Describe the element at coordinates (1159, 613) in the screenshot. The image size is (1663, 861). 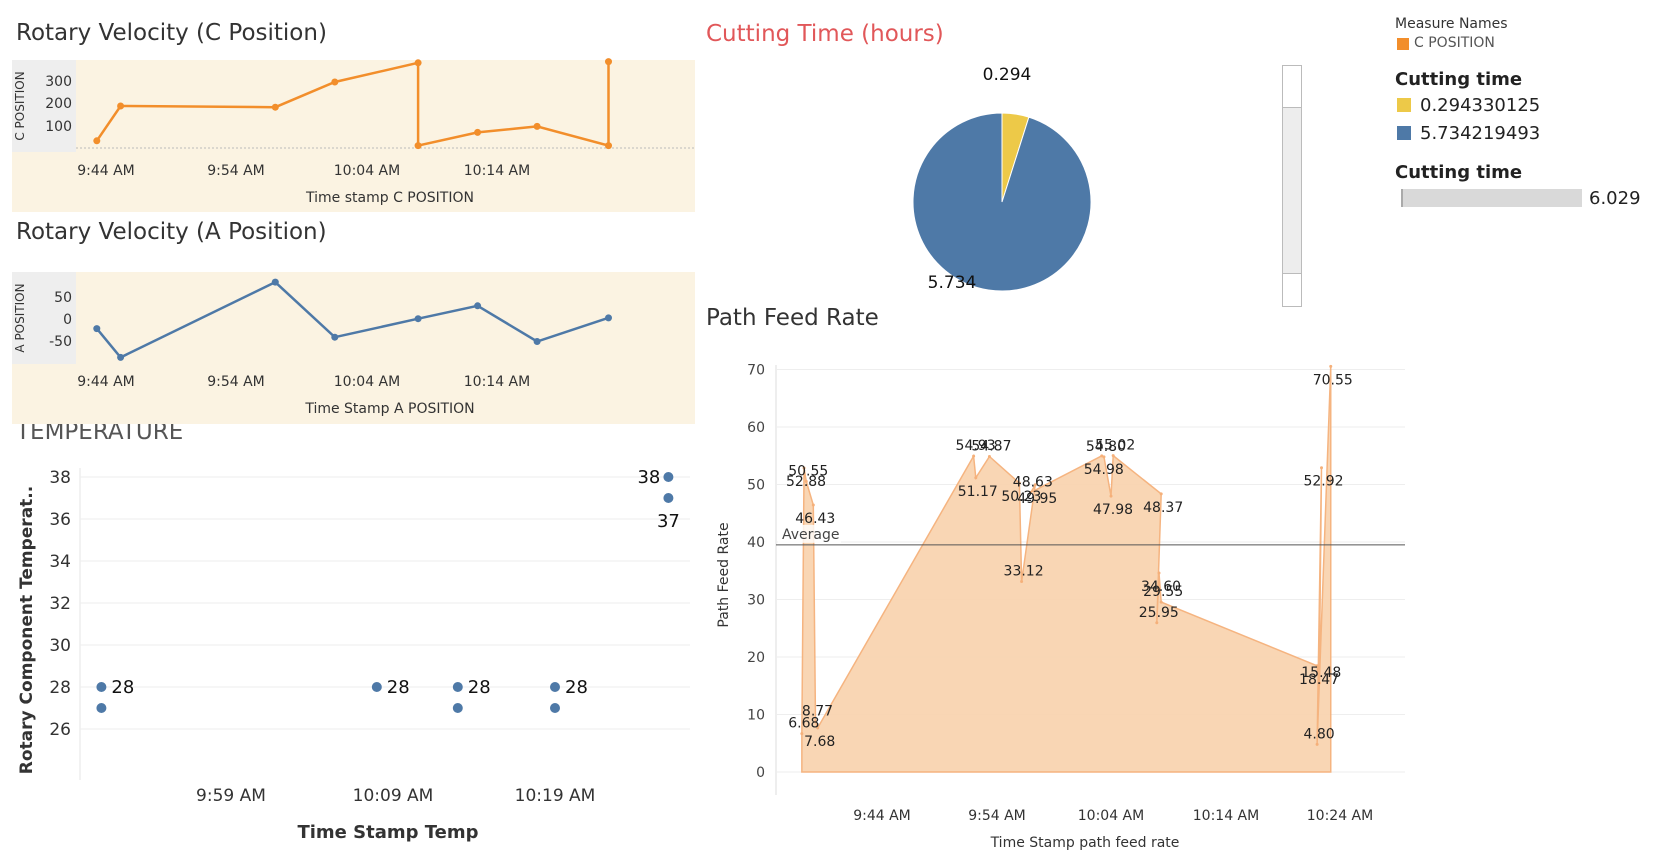
I see `p-data-label-18: 25.95` at that location.